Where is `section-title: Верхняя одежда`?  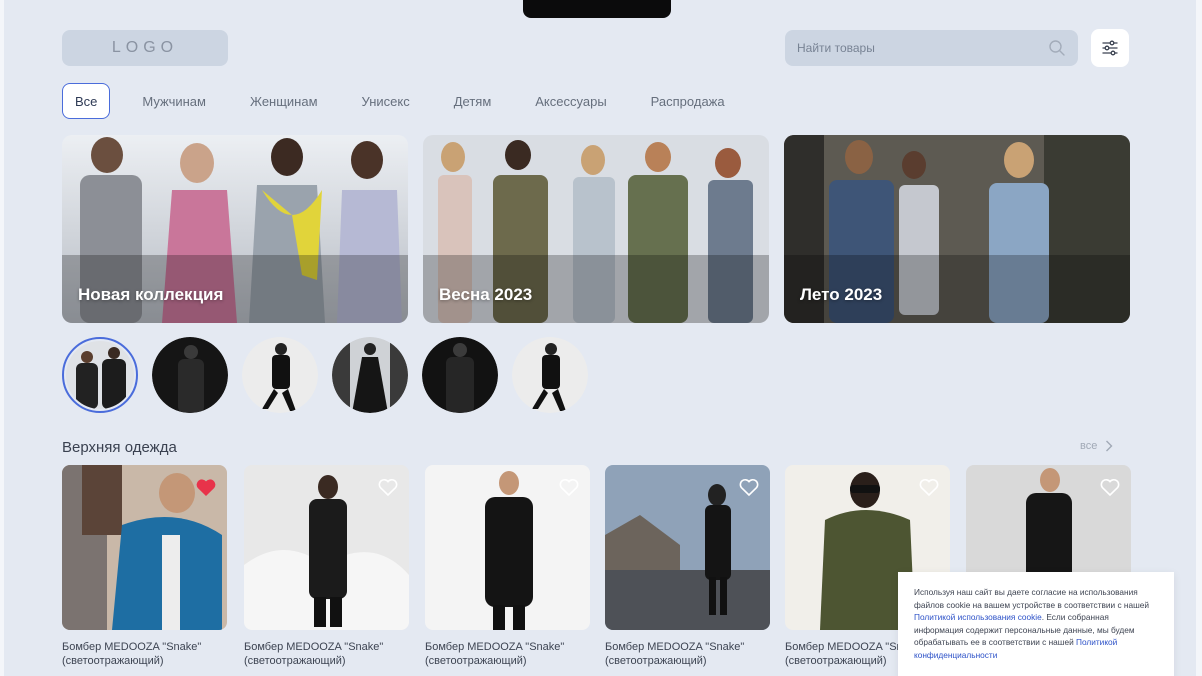
section-title: Верхняя одежда is located at coordinates (119, 447).